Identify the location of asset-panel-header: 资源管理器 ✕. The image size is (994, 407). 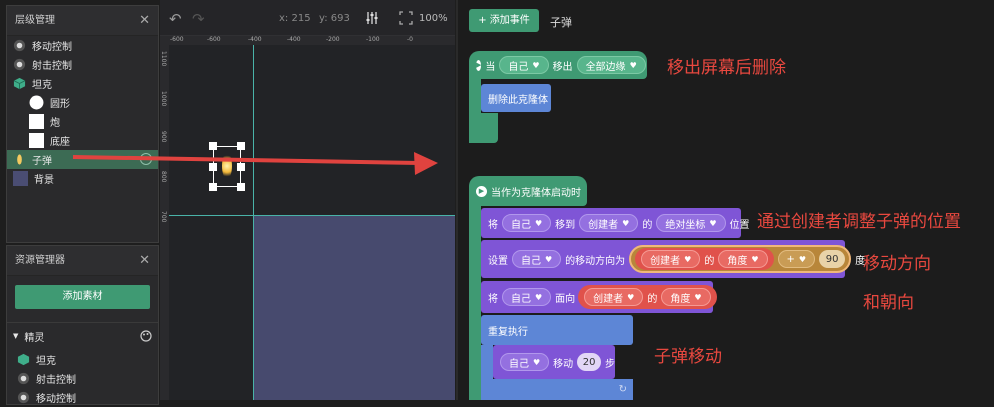
(82, 261).